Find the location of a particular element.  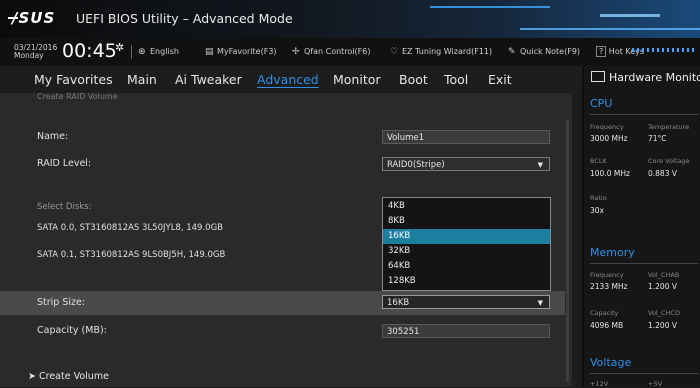

tab-monitor: Monitor is located at coordinates (357, 79).